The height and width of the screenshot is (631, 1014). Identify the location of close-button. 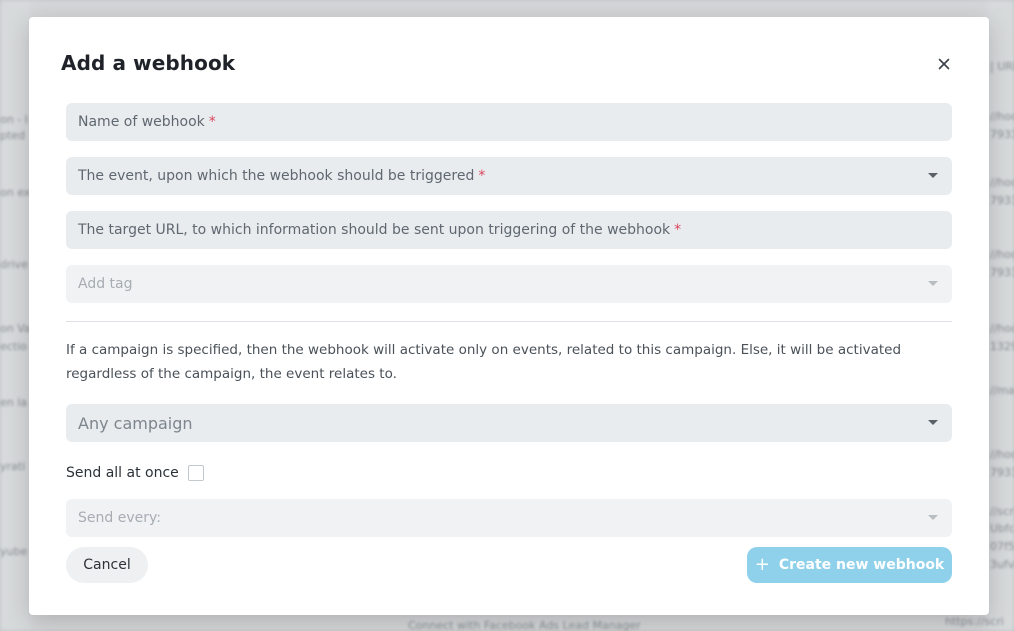
(944, 64).